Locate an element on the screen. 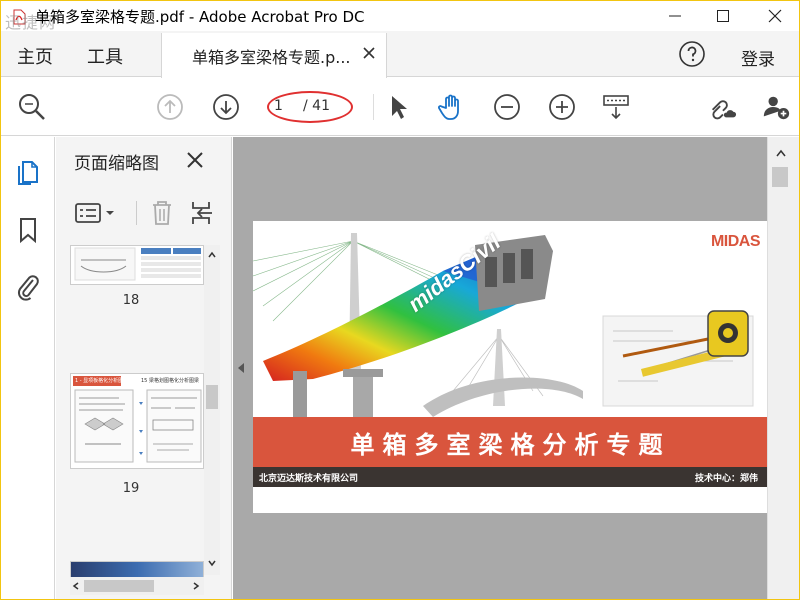 Image resolution: width=800 pixels, height=600 pixels. thumbnail-18-preview is located at coordinates (137, 264).